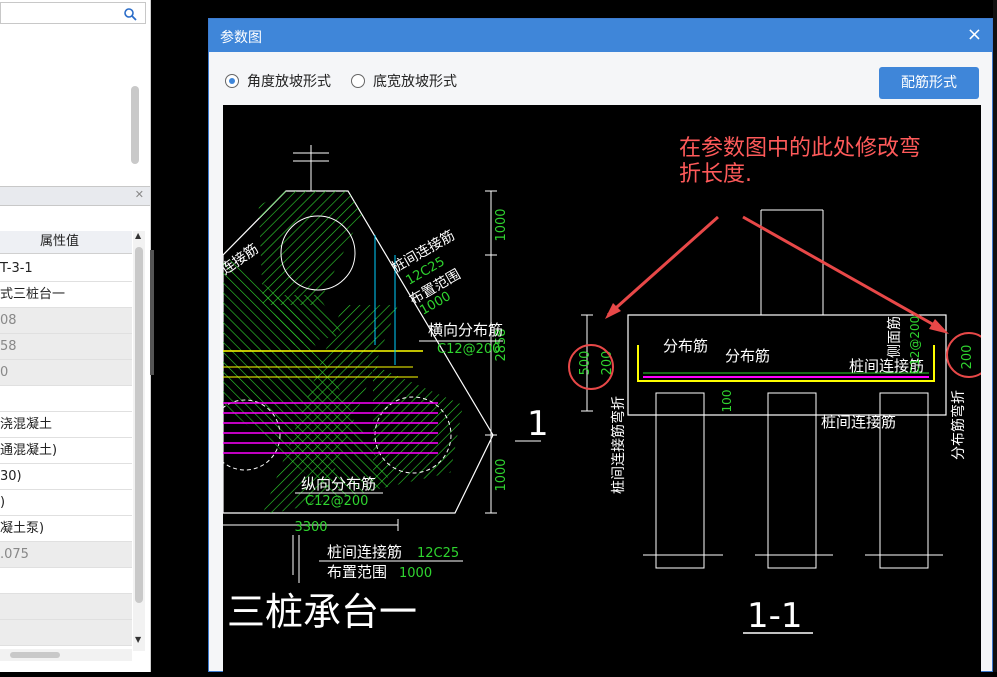  What do you see at coordinates (468, 349) in the screenshot?
I see `label-c12-200-a: C12@200` at bounding box center [468, 349].